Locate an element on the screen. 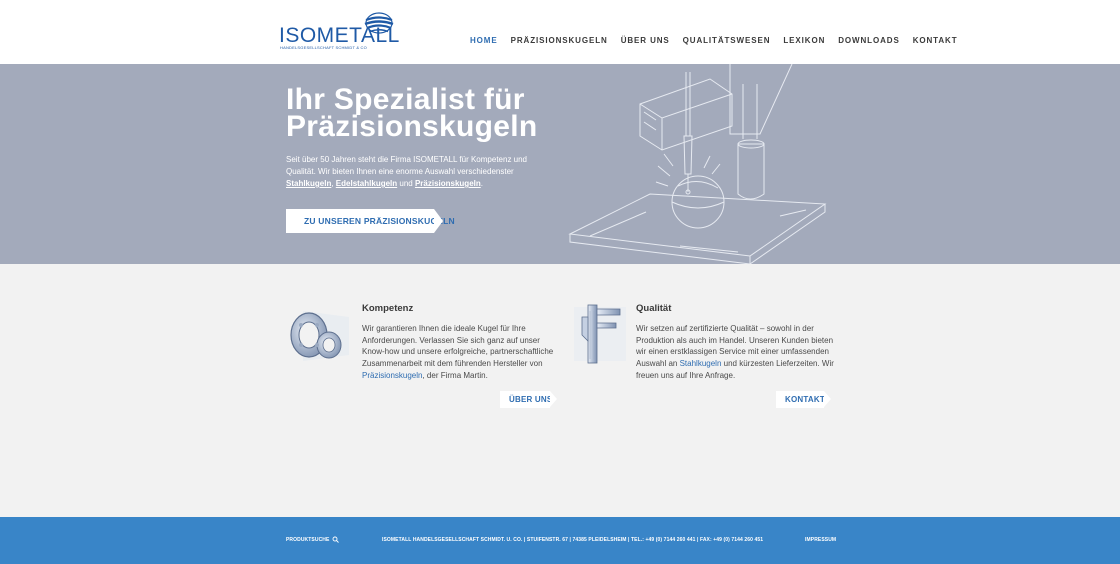  kompetenz-link-praezisionskugeln: Präzisionskugeln is located at coordinates (392, 375).